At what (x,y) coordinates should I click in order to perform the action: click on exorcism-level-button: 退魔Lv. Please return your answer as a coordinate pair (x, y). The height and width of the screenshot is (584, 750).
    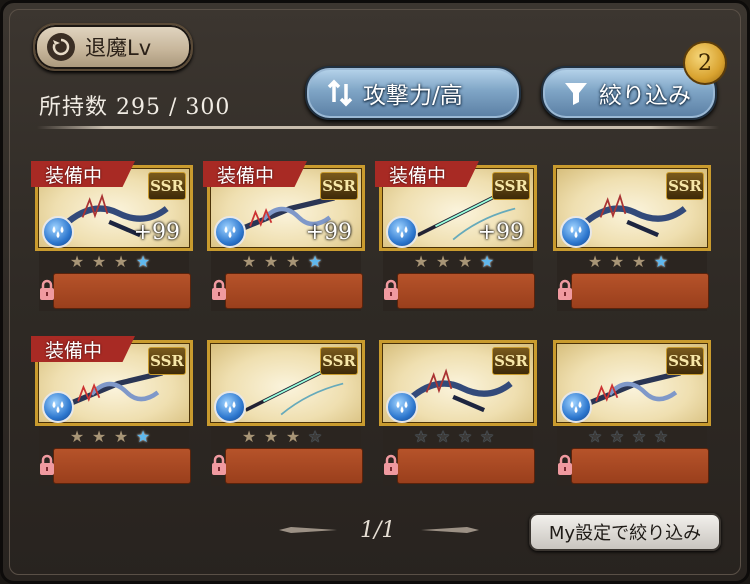
    Looking at the image, I should click on (113, 47).